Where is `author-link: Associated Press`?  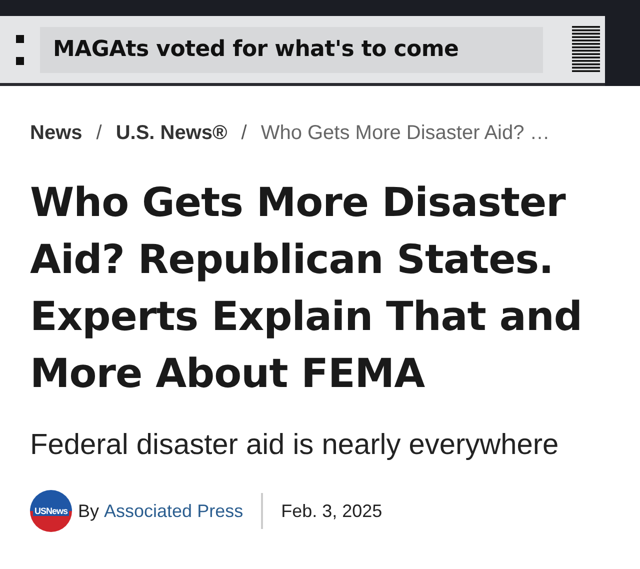
author-link: Associated Press is located at coordinates (174, 511).